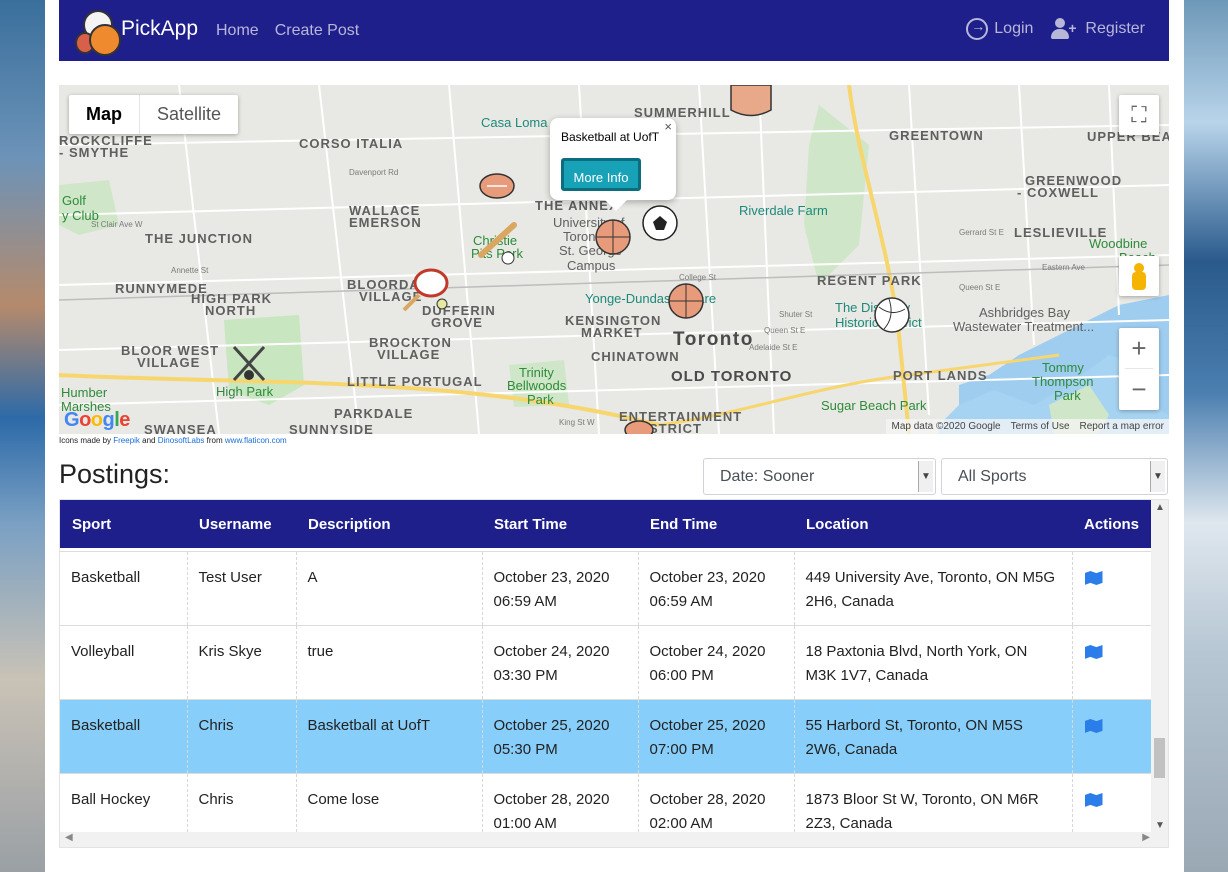 This screenshot has height=872, width=1228. I want to click on sports-balls-logo-icon, so click(97, 31).